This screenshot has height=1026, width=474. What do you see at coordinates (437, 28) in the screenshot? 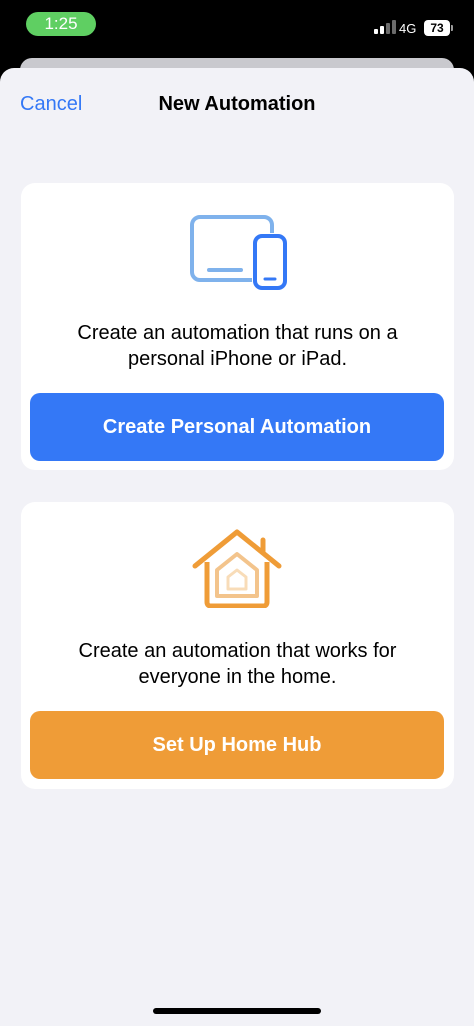
I see `battery-icon: 73` at bounding box center [437, 28].